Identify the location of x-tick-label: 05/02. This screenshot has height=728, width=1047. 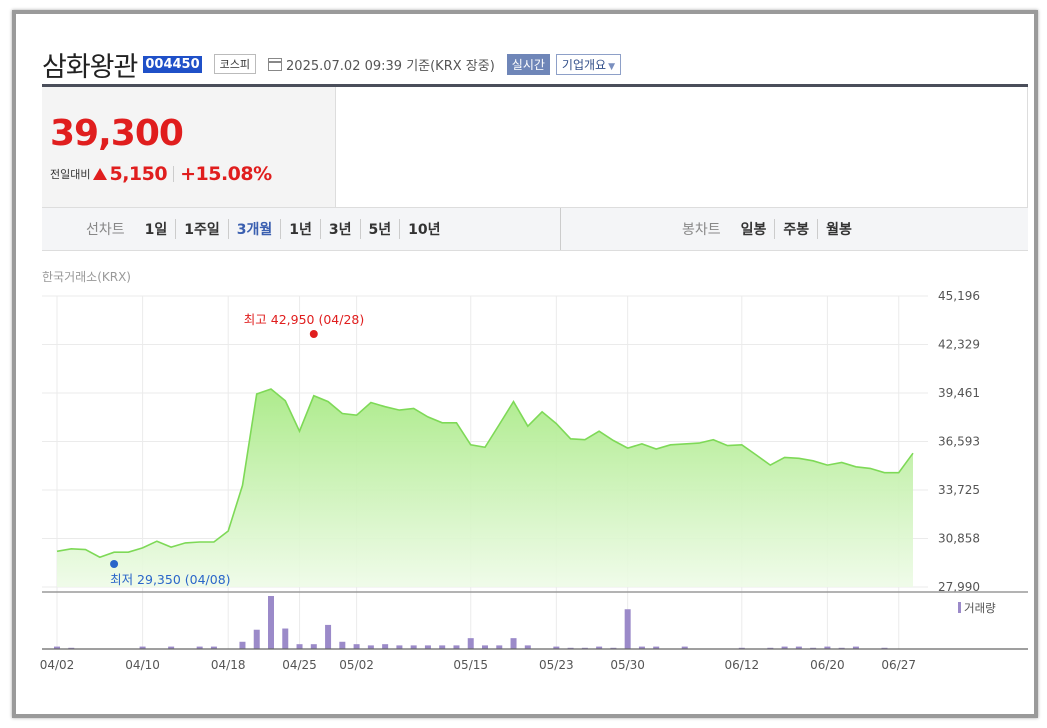
(356, 665).